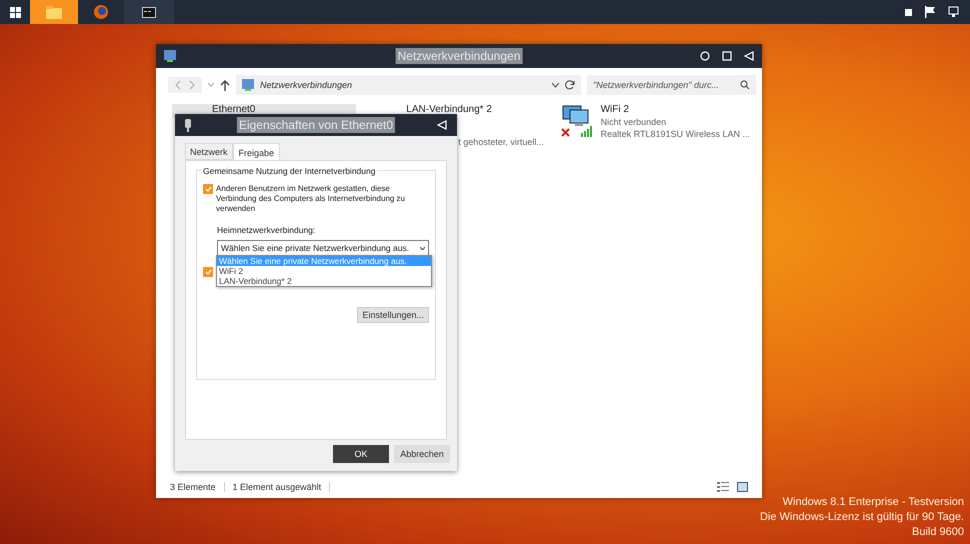 This screenshot has width=970, height=544. I want to click on item-count: 3 Elemente, so click(193, 487).